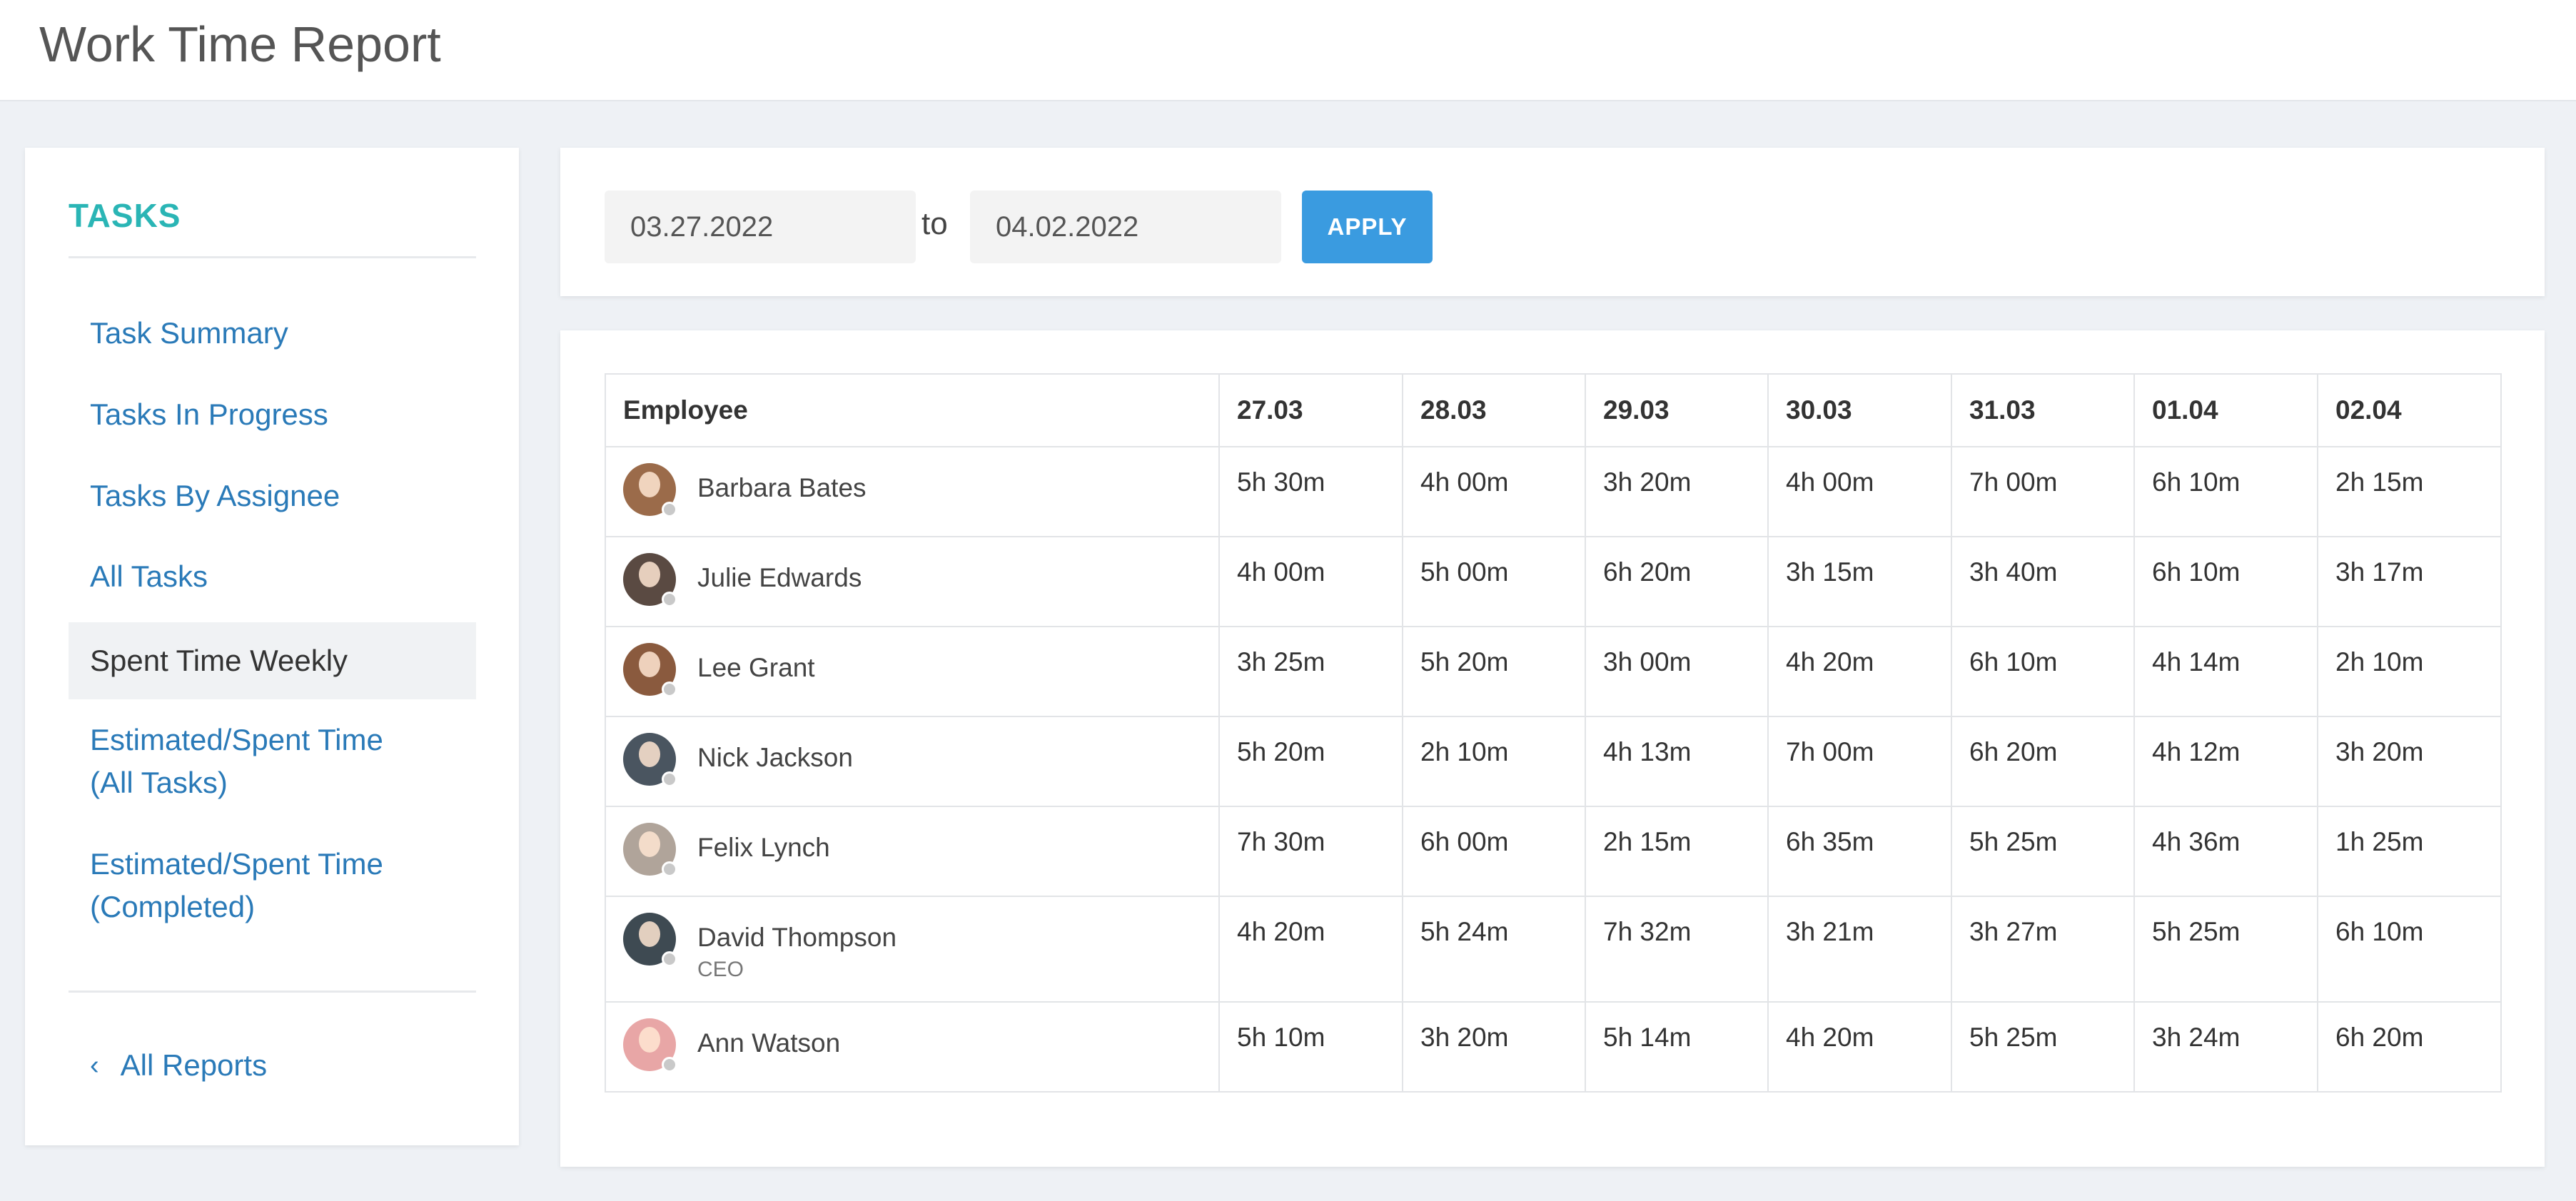 The image size is (2576, 1201). I want to click on column-header: Employee, so click(912, 410).